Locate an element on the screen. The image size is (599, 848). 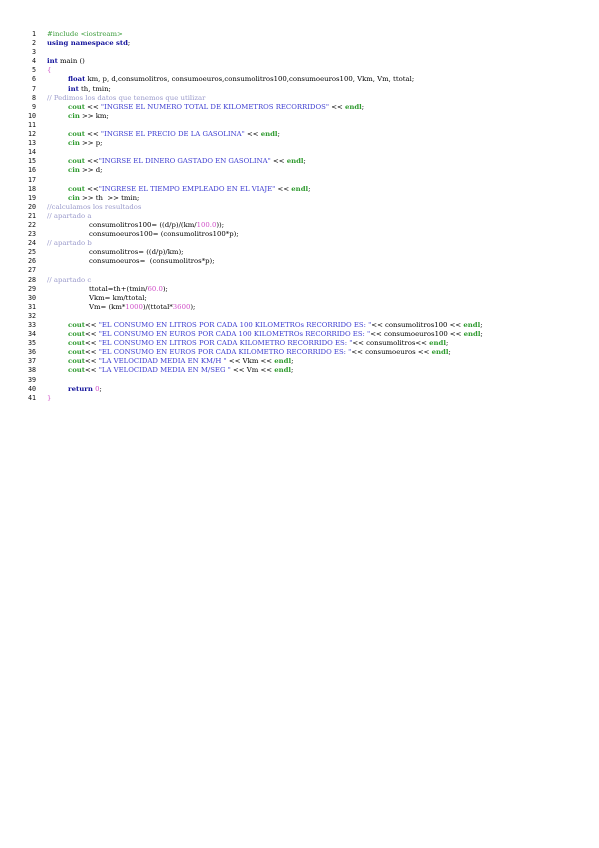
line-number: 21 is located at coordinates (31, 215).